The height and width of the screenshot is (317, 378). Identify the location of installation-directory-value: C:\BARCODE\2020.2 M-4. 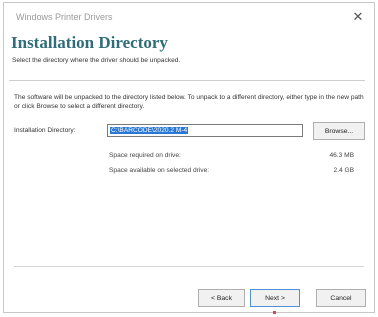
(149, 130).